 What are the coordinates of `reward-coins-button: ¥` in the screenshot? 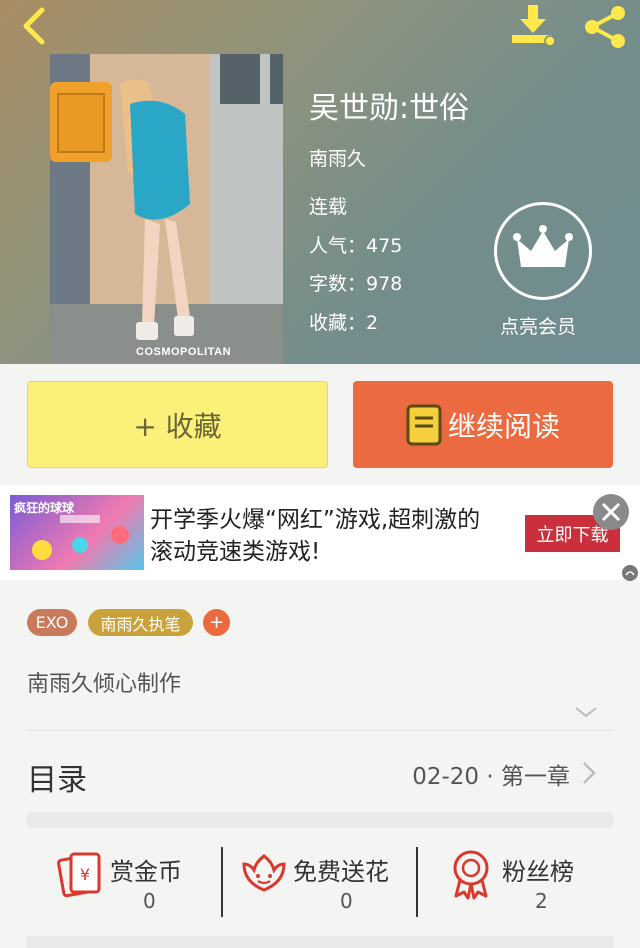 It's located at (80, 873).